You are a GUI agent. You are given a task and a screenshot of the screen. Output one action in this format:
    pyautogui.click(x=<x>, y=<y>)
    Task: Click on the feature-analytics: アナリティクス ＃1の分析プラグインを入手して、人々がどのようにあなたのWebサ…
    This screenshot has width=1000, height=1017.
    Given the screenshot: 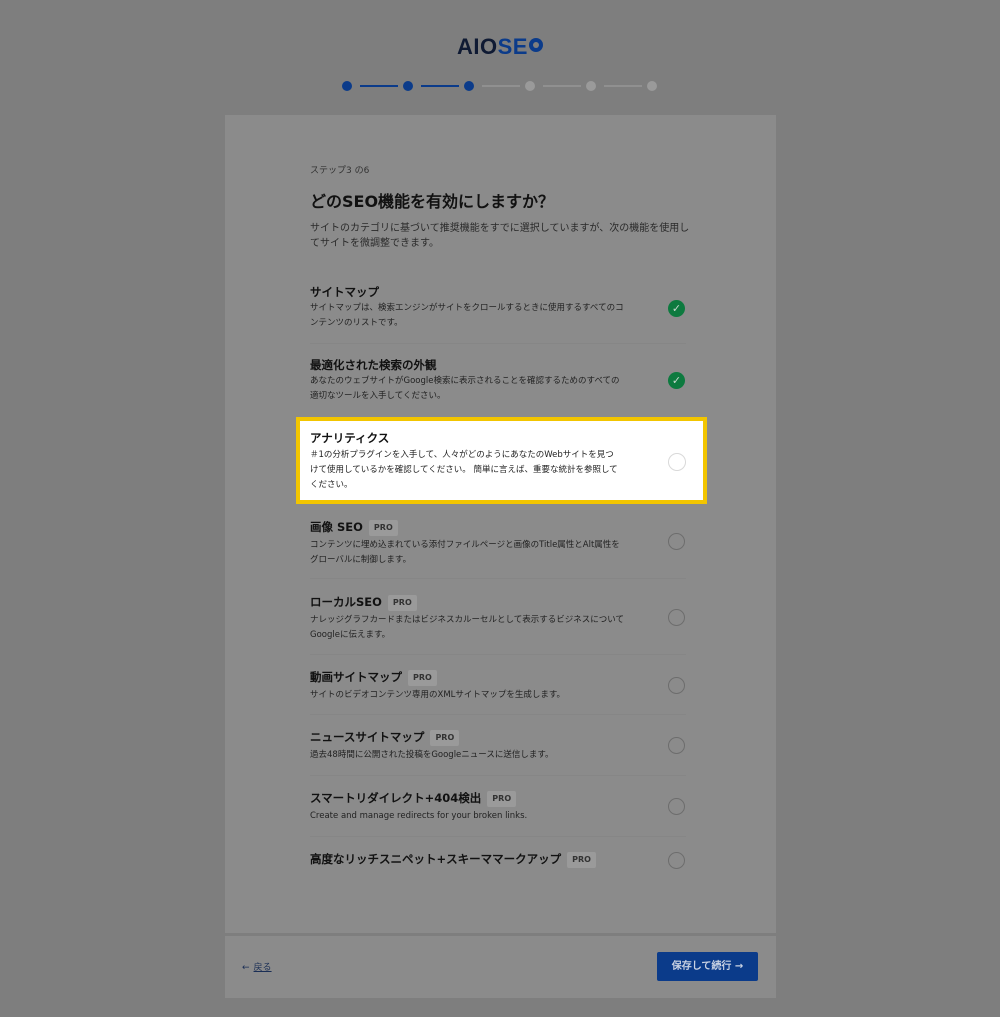 What is the action you would take?
    pyautogui.click(x=501, y=460)
    